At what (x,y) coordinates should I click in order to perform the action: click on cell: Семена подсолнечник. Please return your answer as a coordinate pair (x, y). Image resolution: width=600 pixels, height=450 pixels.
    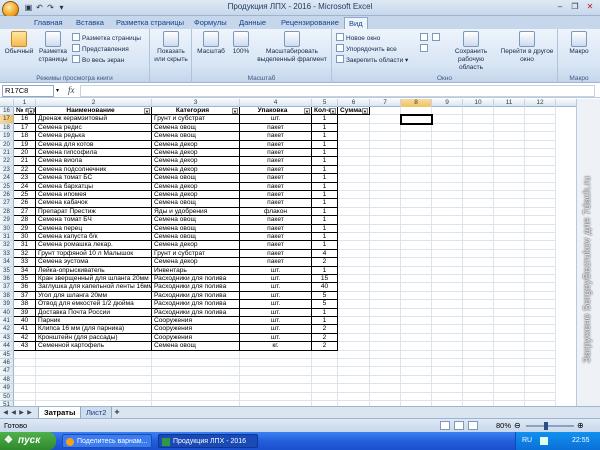
    Looking at the image, I should click on (94, 170).